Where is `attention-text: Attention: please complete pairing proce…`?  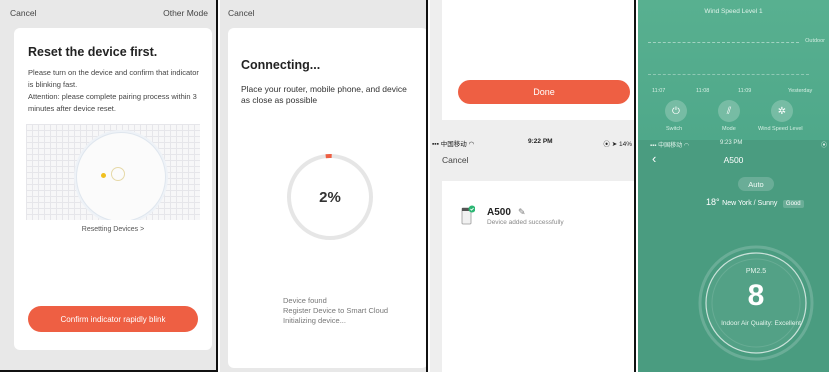 attention-text: Attention: please complete pairing proce… is located at coordinates (112, 102).